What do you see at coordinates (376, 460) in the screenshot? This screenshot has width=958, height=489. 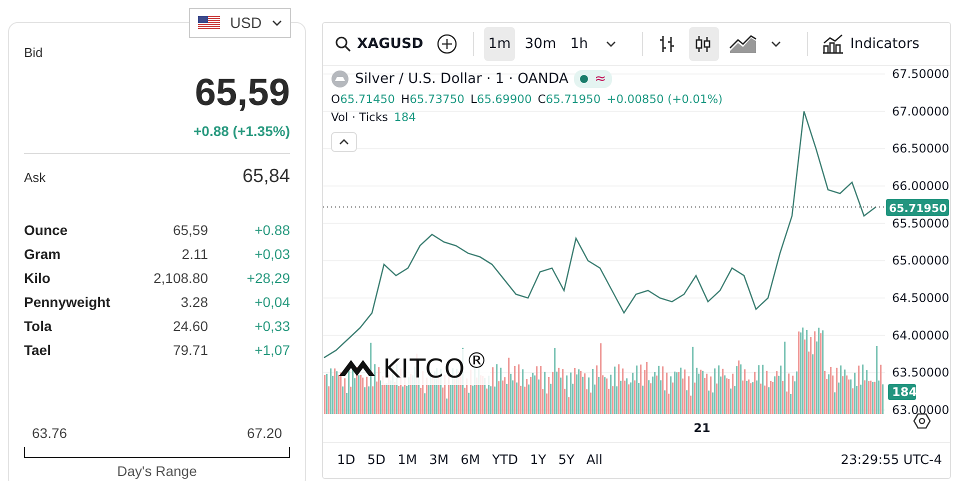 I see `range-button: 5D` at bounding box center [376, 460].